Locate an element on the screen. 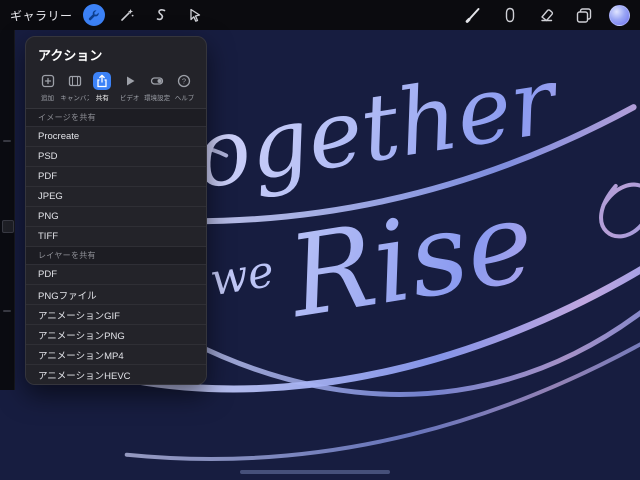  layers-item-animated-png: アニメーションPNG is located at coordinates (116, 335).